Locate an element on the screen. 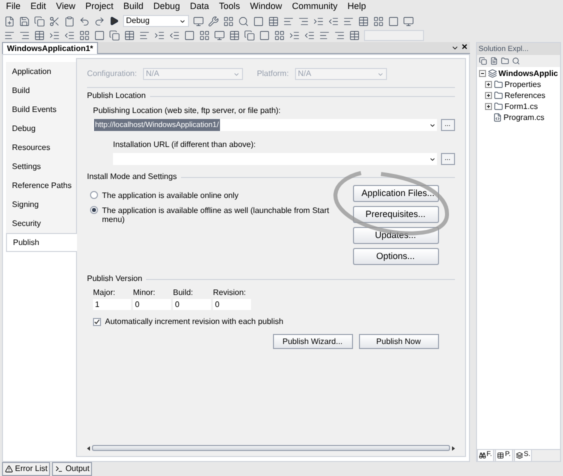 The width and height of the screenshot is (563, 476). tree-item: References is located at coordinates (525, 96).